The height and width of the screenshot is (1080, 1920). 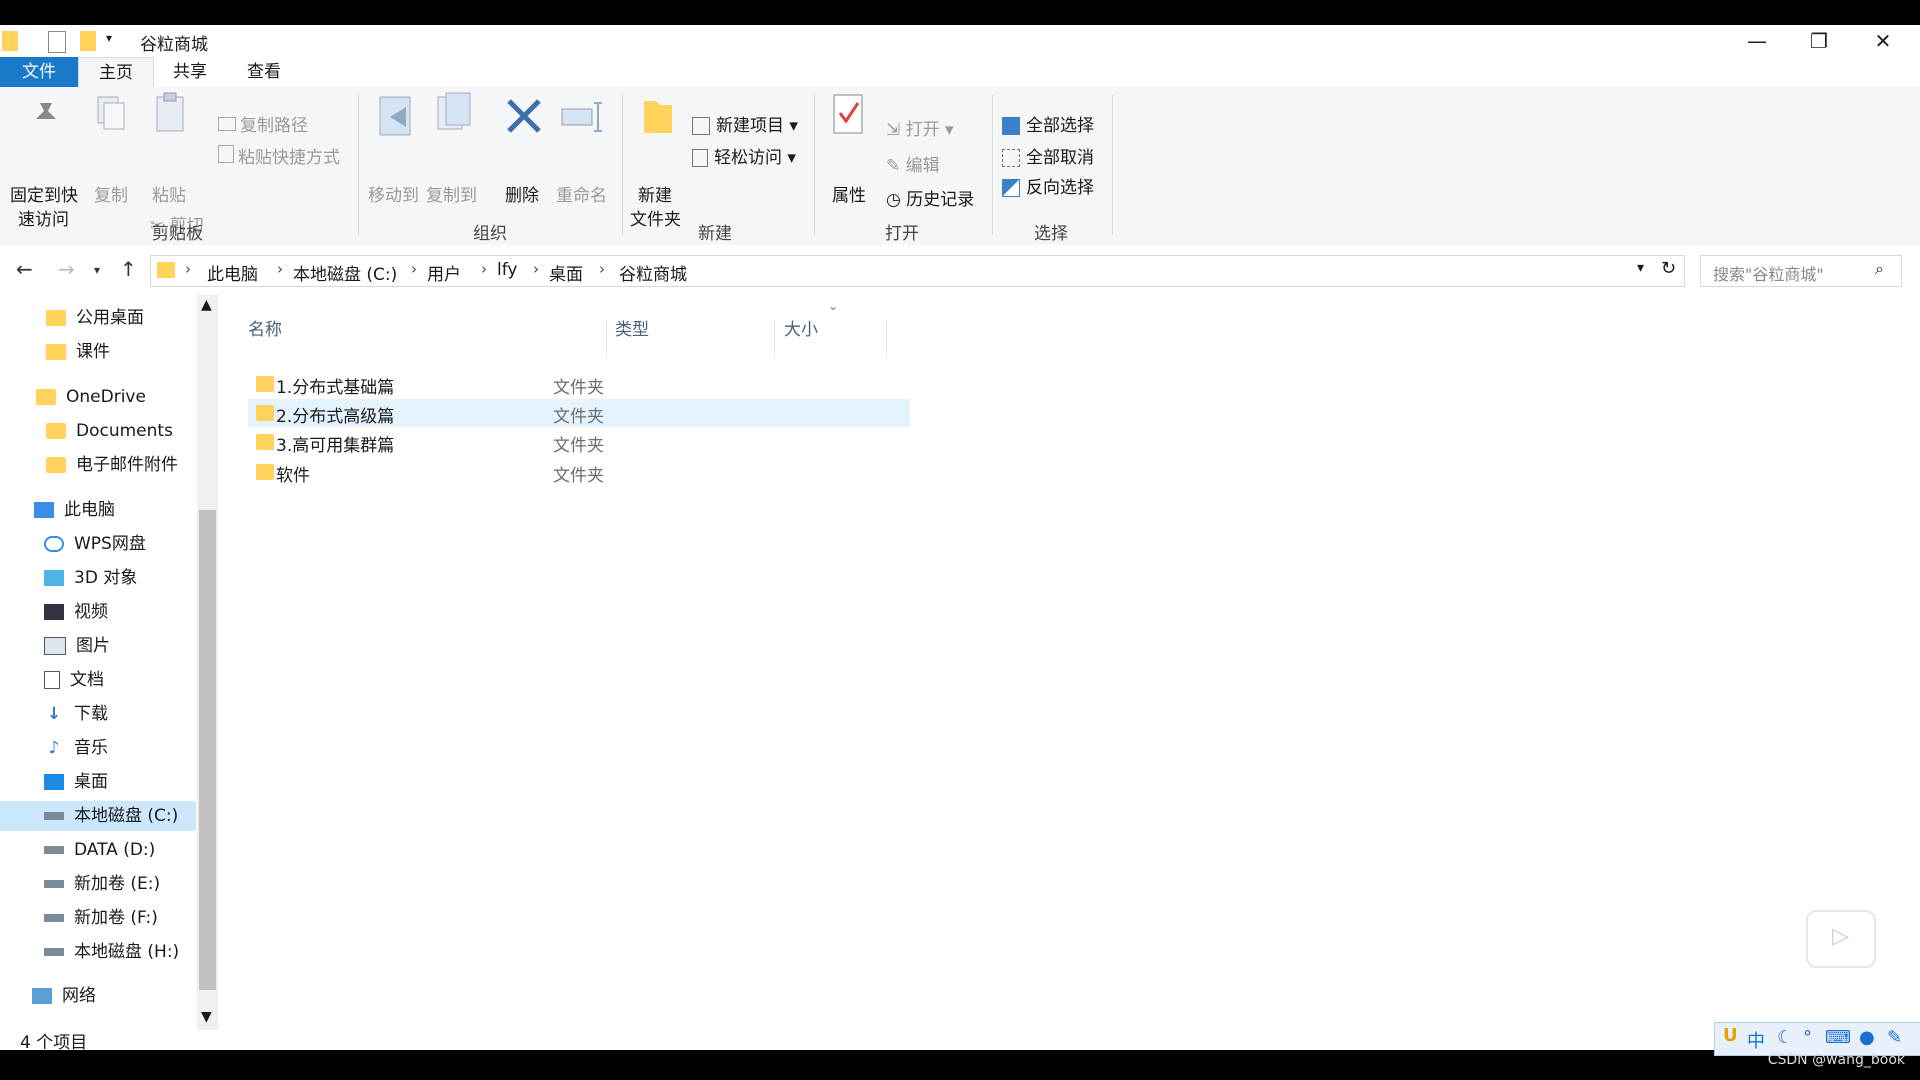 I want to click on pin-quick-access-button-l2: 速访问, so click(x=43, y=217).